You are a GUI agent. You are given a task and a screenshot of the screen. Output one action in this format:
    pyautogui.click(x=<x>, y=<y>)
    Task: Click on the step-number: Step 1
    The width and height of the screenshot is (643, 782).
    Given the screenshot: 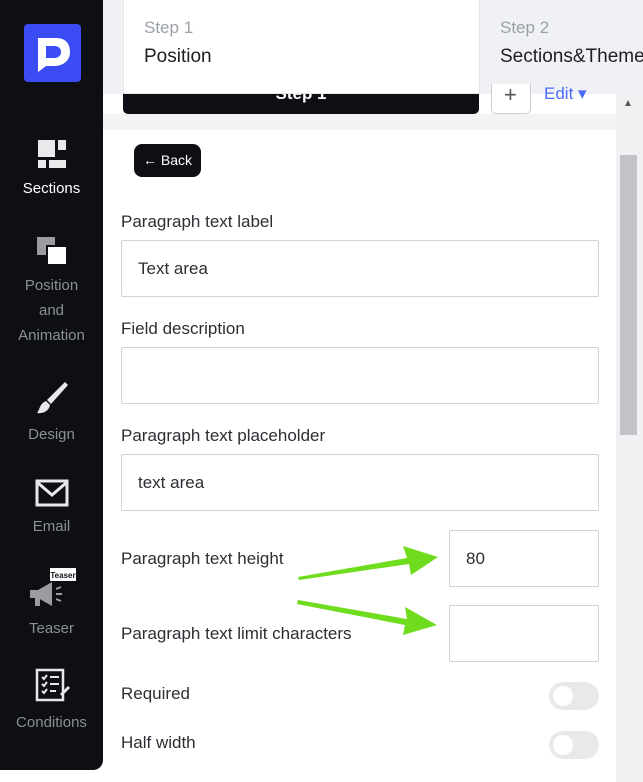 What is the action you would take?
    pyautogui.click(x=169, y=27)
    